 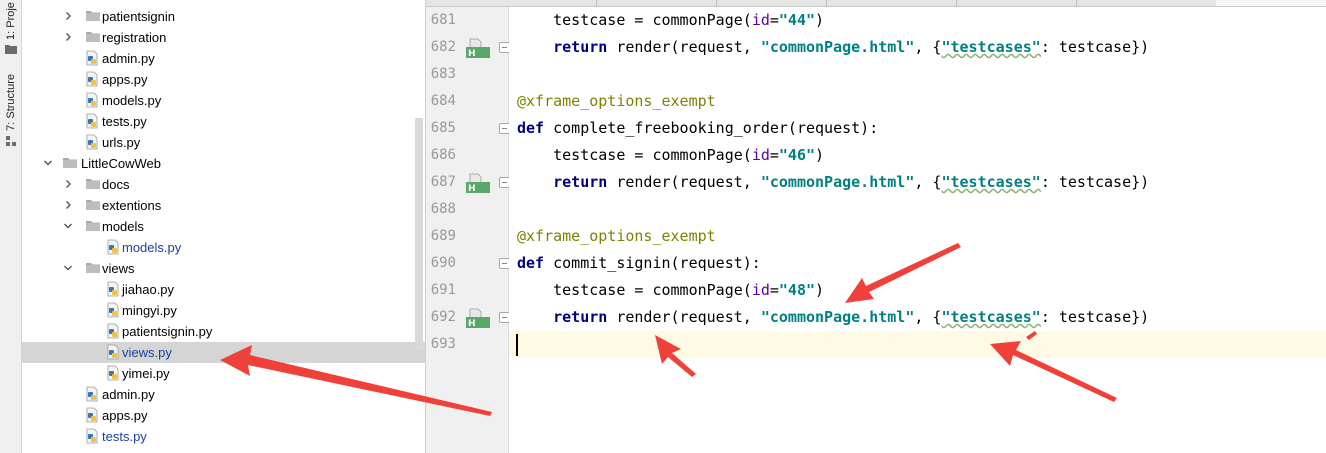 What do you see at coordinates (443, 317) in the screenshot?
I see `line-number: 692` at bounding box center [443, 317].